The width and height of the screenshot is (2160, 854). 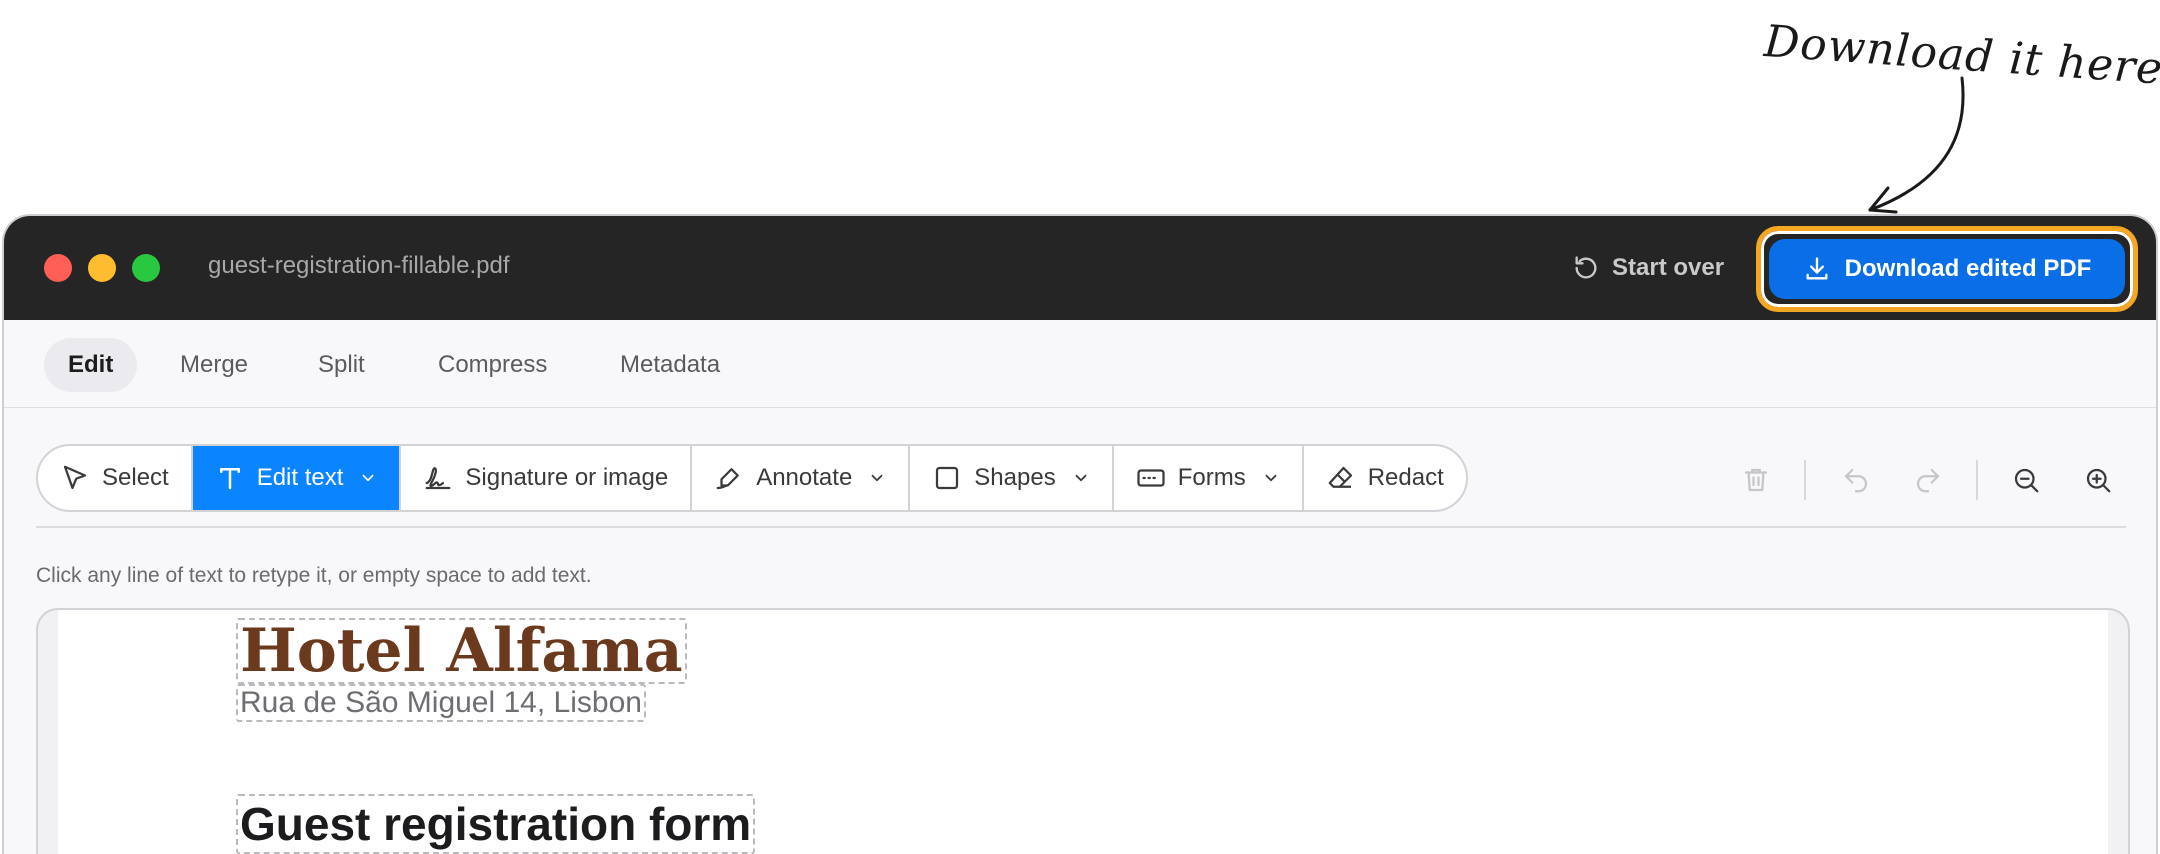 I want to click on minimize-window-button, so click(x=102, y=268).